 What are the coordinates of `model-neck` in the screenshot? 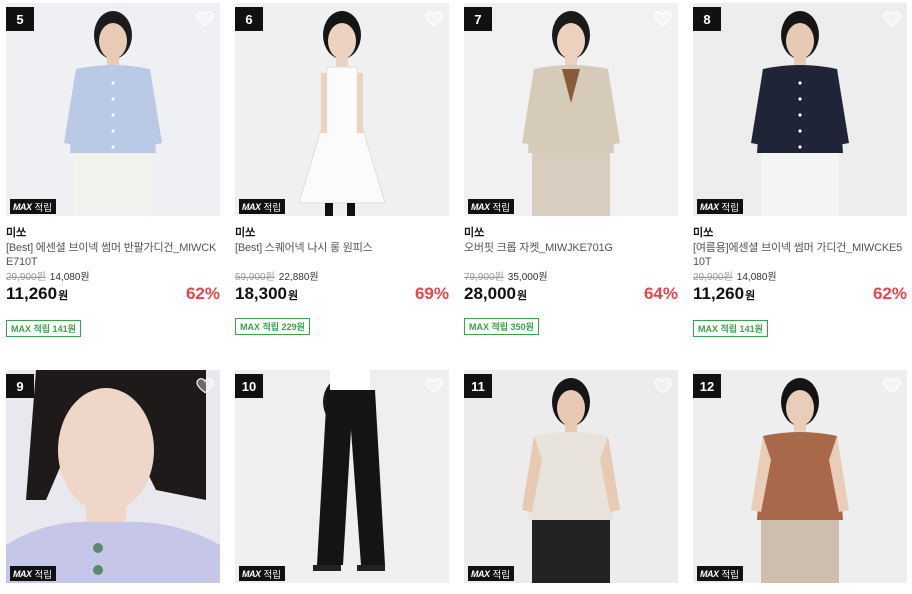 It's located at (342, 61).